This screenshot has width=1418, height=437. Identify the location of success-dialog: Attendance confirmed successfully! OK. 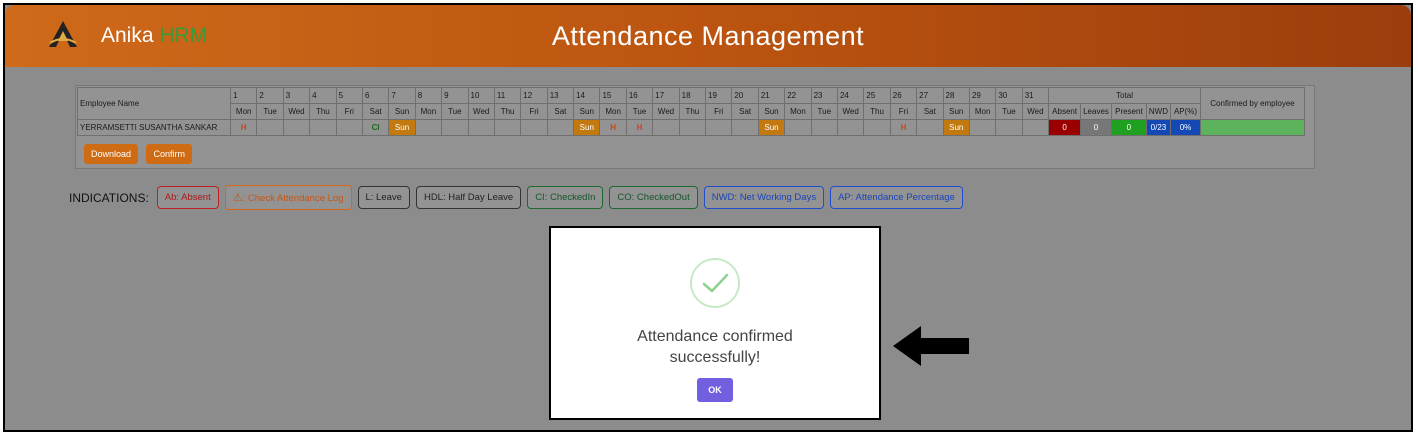
(715, 323).